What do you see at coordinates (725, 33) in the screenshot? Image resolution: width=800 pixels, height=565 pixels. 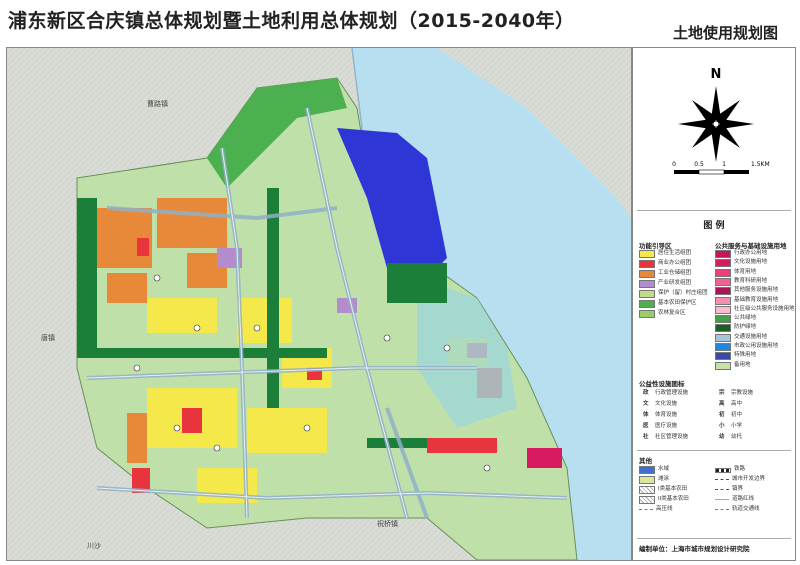 I see `map-subtitle: 土地使用规划图` at bounding box center [725, 33].